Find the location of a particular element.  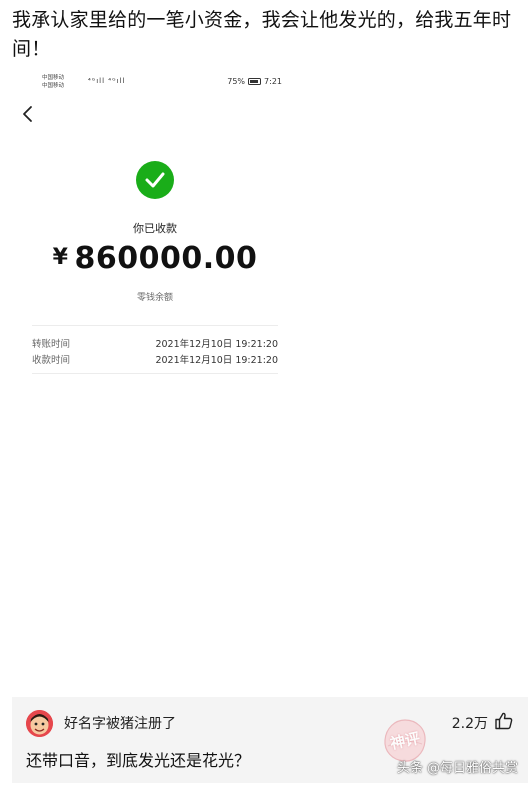

detail-key: 收款时间 is located at coordinates (51, 360).